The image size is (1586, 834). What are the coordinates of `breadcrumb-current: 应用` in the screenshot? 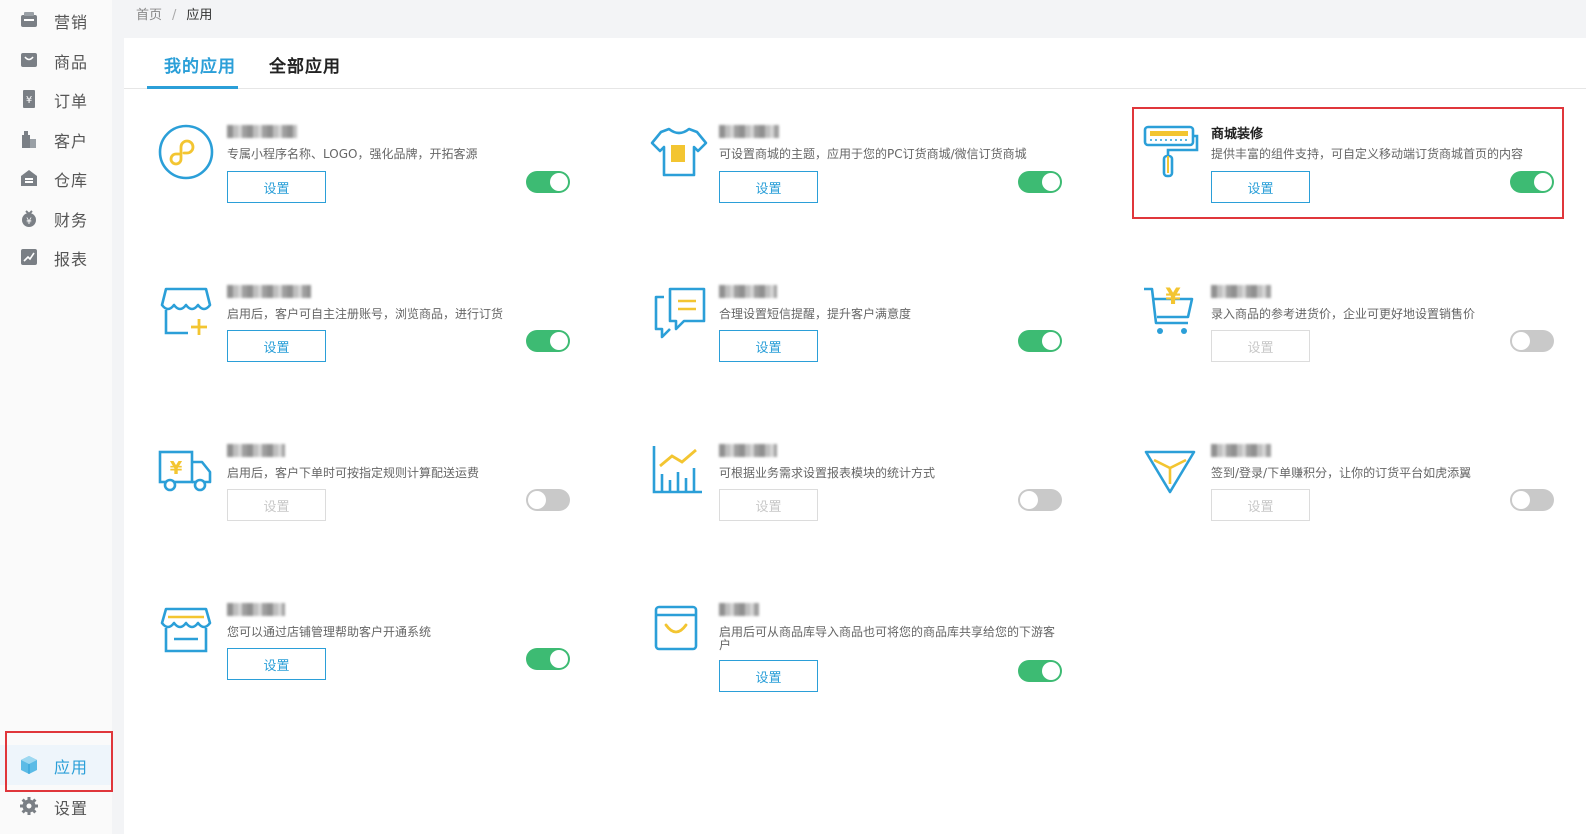 It's located at (199, 15).